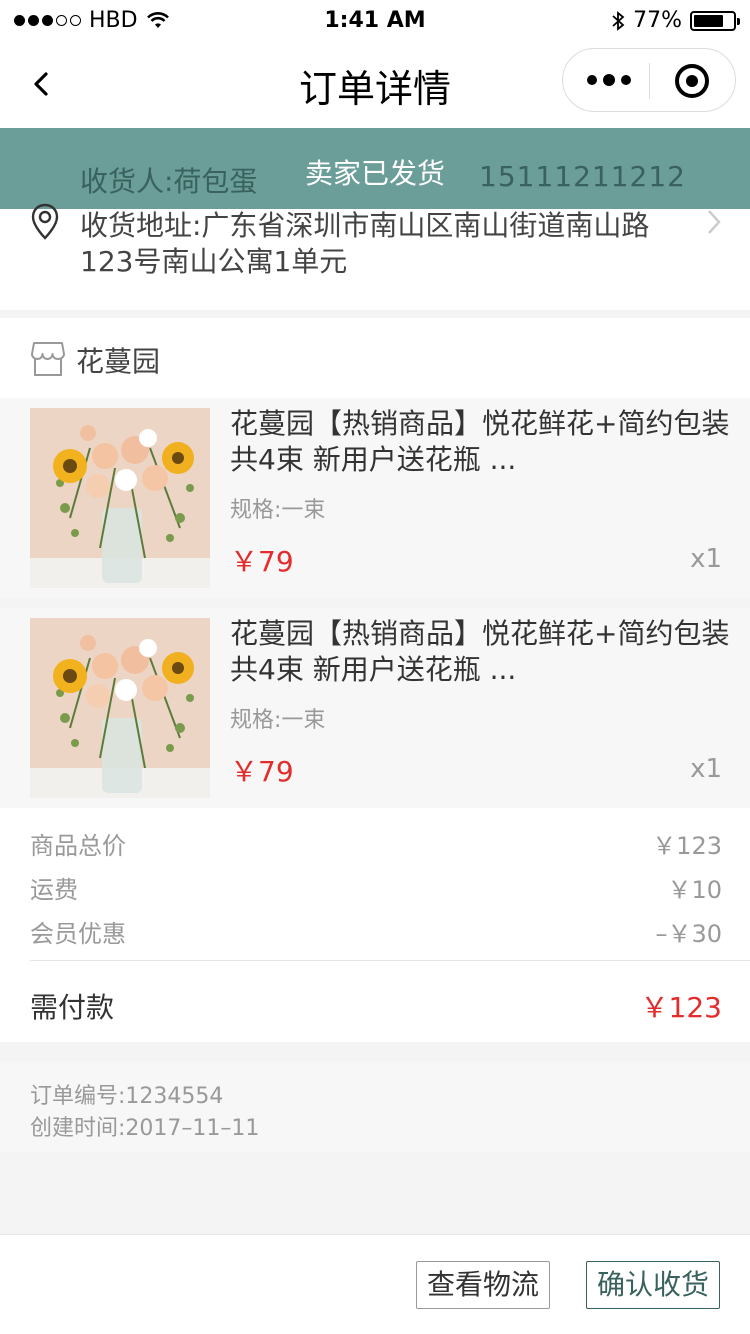 The height and width of the screenshot is (1334, 750). Describe the element at coordinates (78, 846) in the screenshot. I see `goods-total-label: 商品总价` at that location.